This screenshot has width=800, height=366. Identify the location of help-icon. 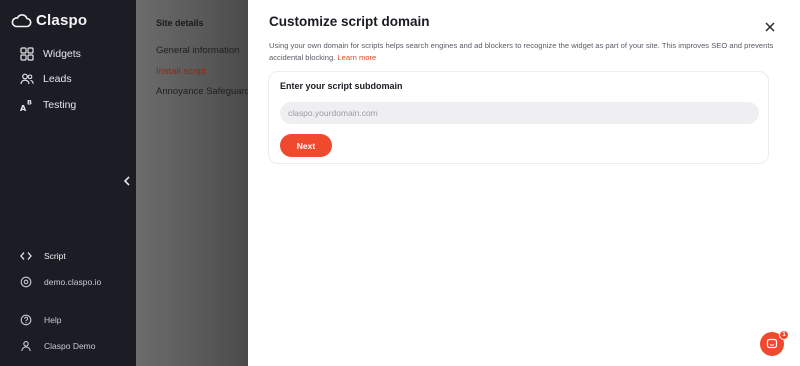
(26, 320).